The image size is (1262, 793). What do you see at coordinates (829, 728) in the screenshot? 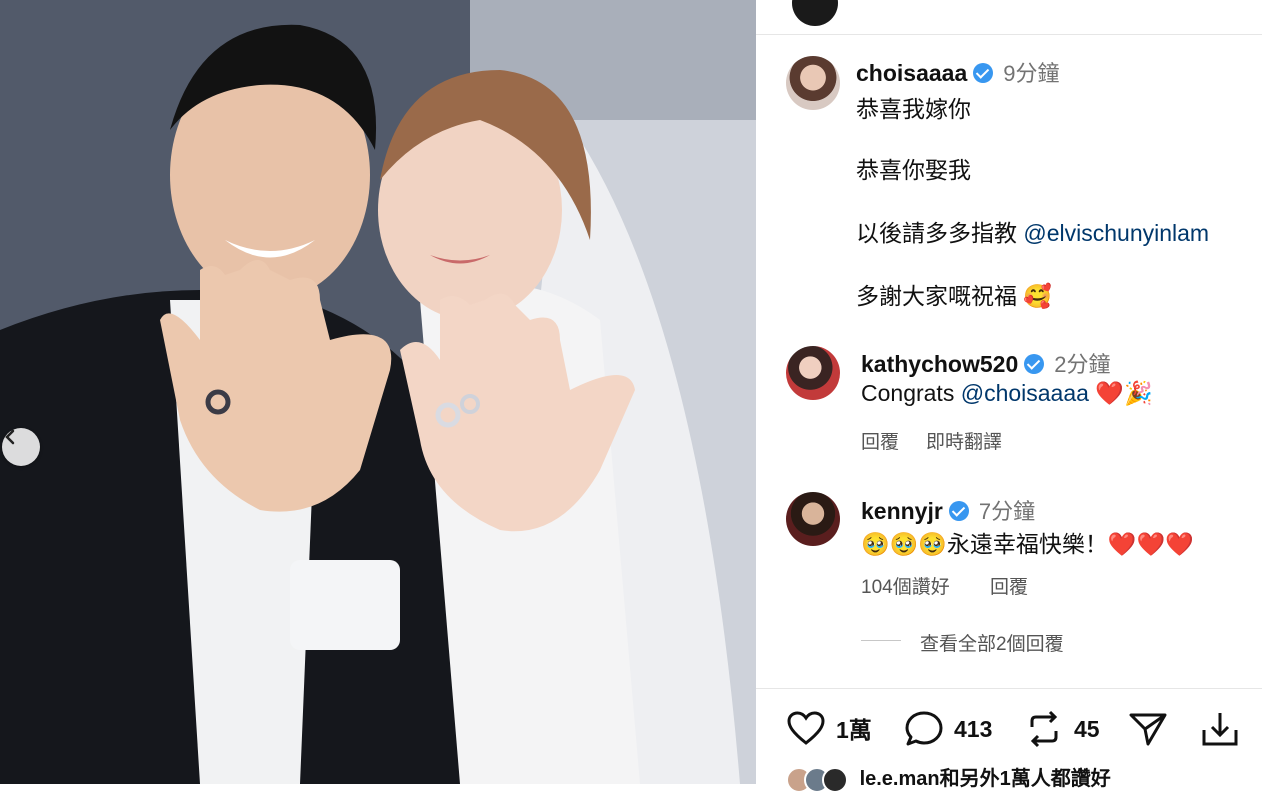
I see `like-button: 1萬` at bounding box center [829, 728].